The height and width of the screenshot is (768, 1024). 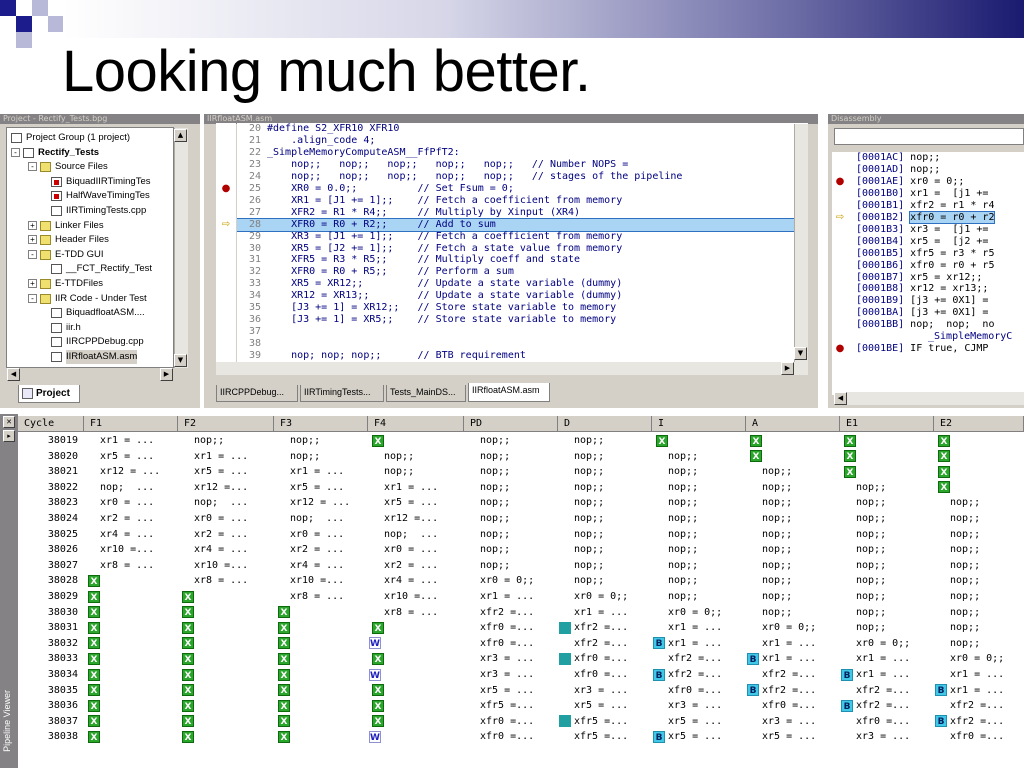 I want to click on tree-item: iir.h, so click(x=90, y=328).